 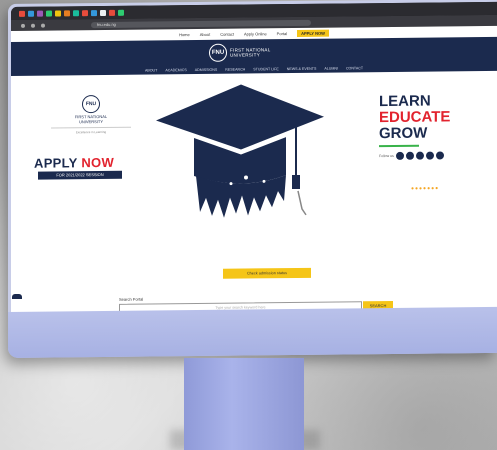 I want to click on topnav-link: About, so click(x=205, y=34).